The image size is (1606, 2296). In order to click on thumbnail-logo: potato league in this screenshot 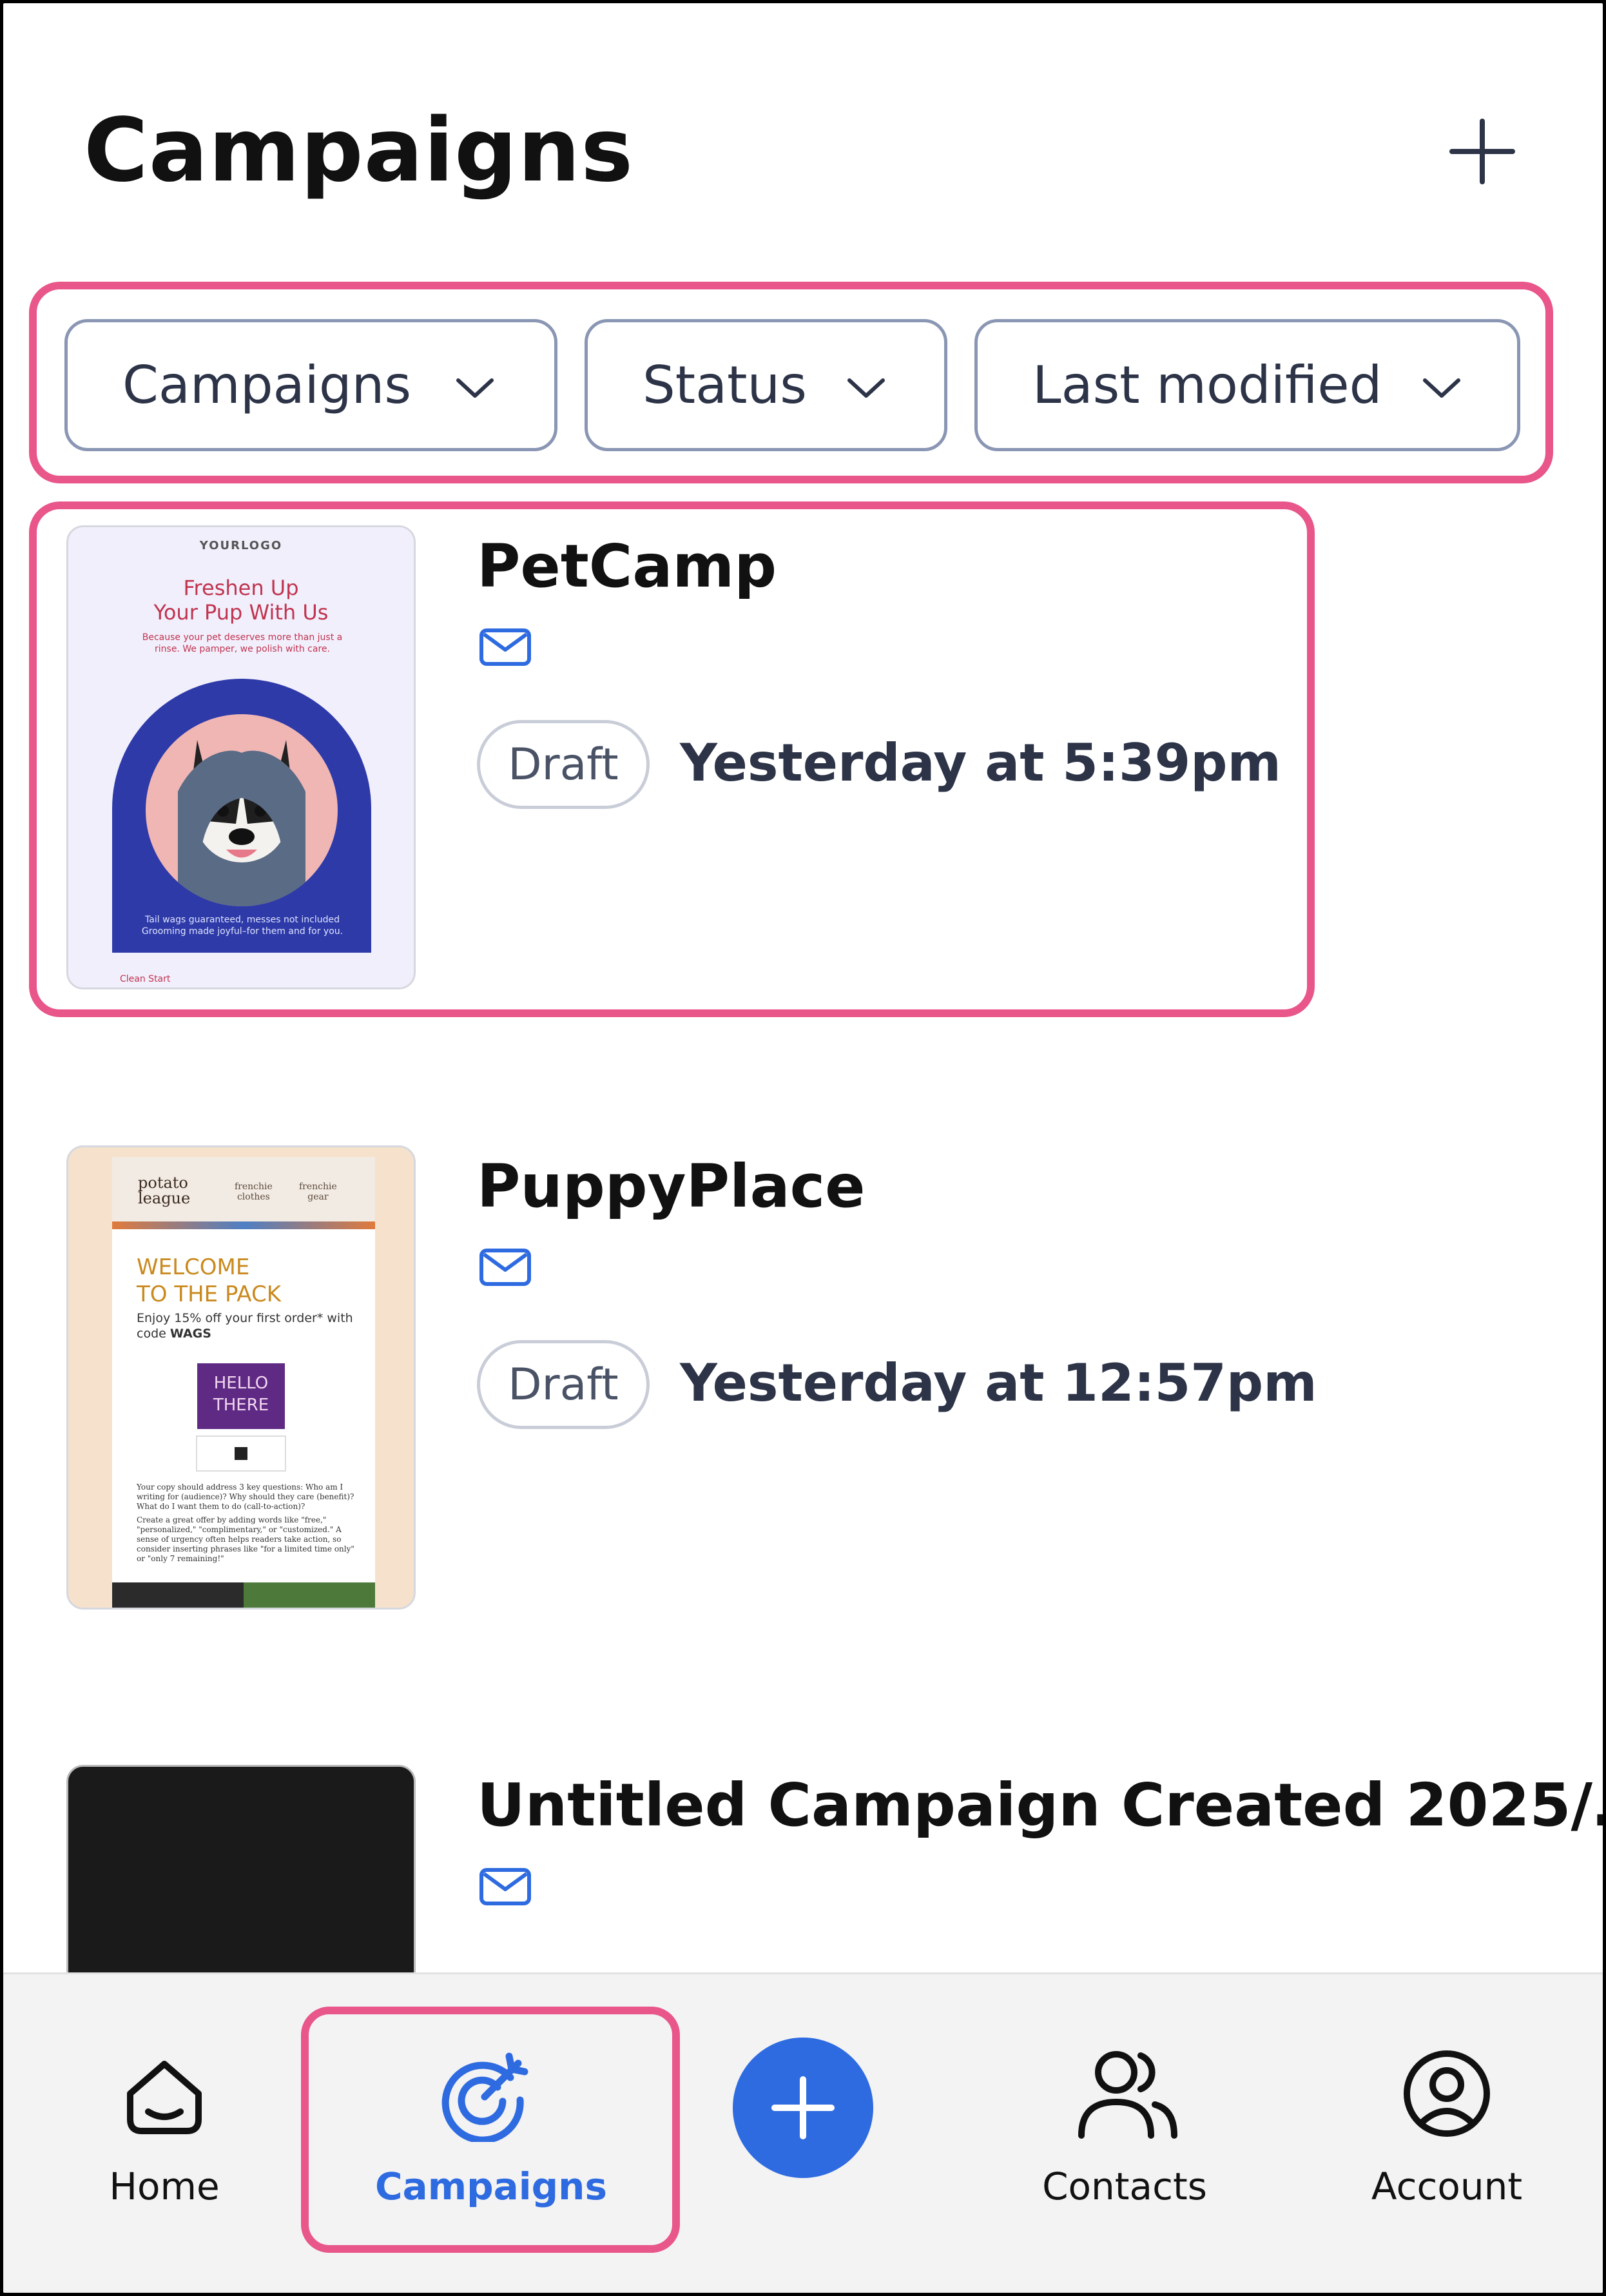, I will do `click(164, 1190)`.